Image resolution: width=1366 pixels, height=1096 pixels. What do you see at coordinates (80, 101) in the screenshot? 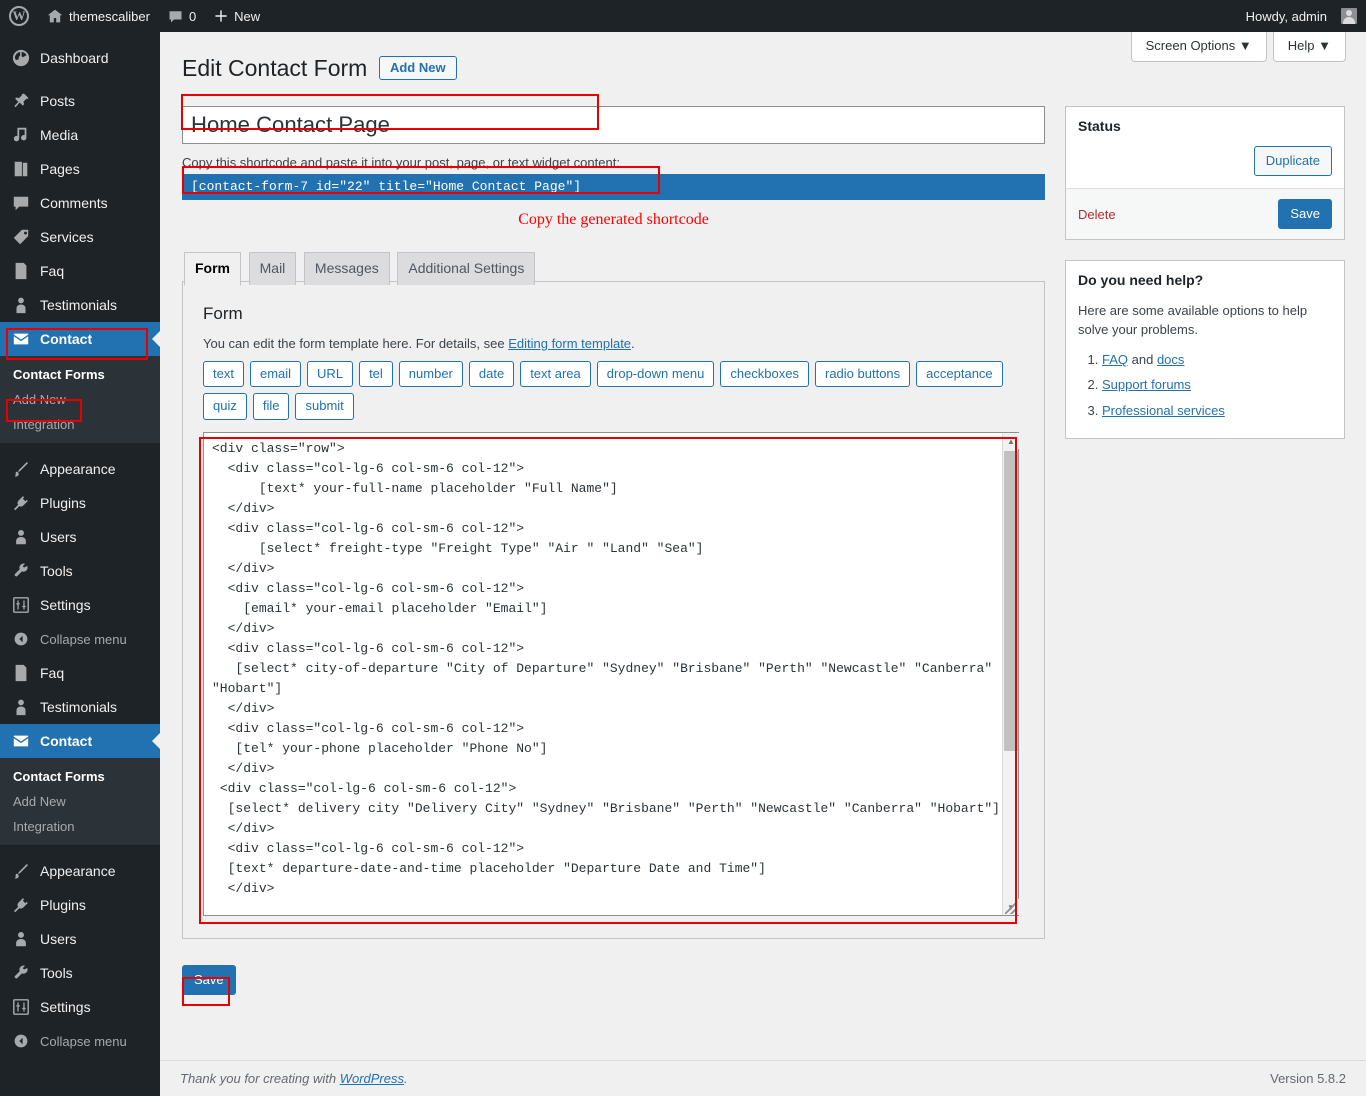
I see `sidebar-item-posts: Posts` at bounding box center [80, 101].